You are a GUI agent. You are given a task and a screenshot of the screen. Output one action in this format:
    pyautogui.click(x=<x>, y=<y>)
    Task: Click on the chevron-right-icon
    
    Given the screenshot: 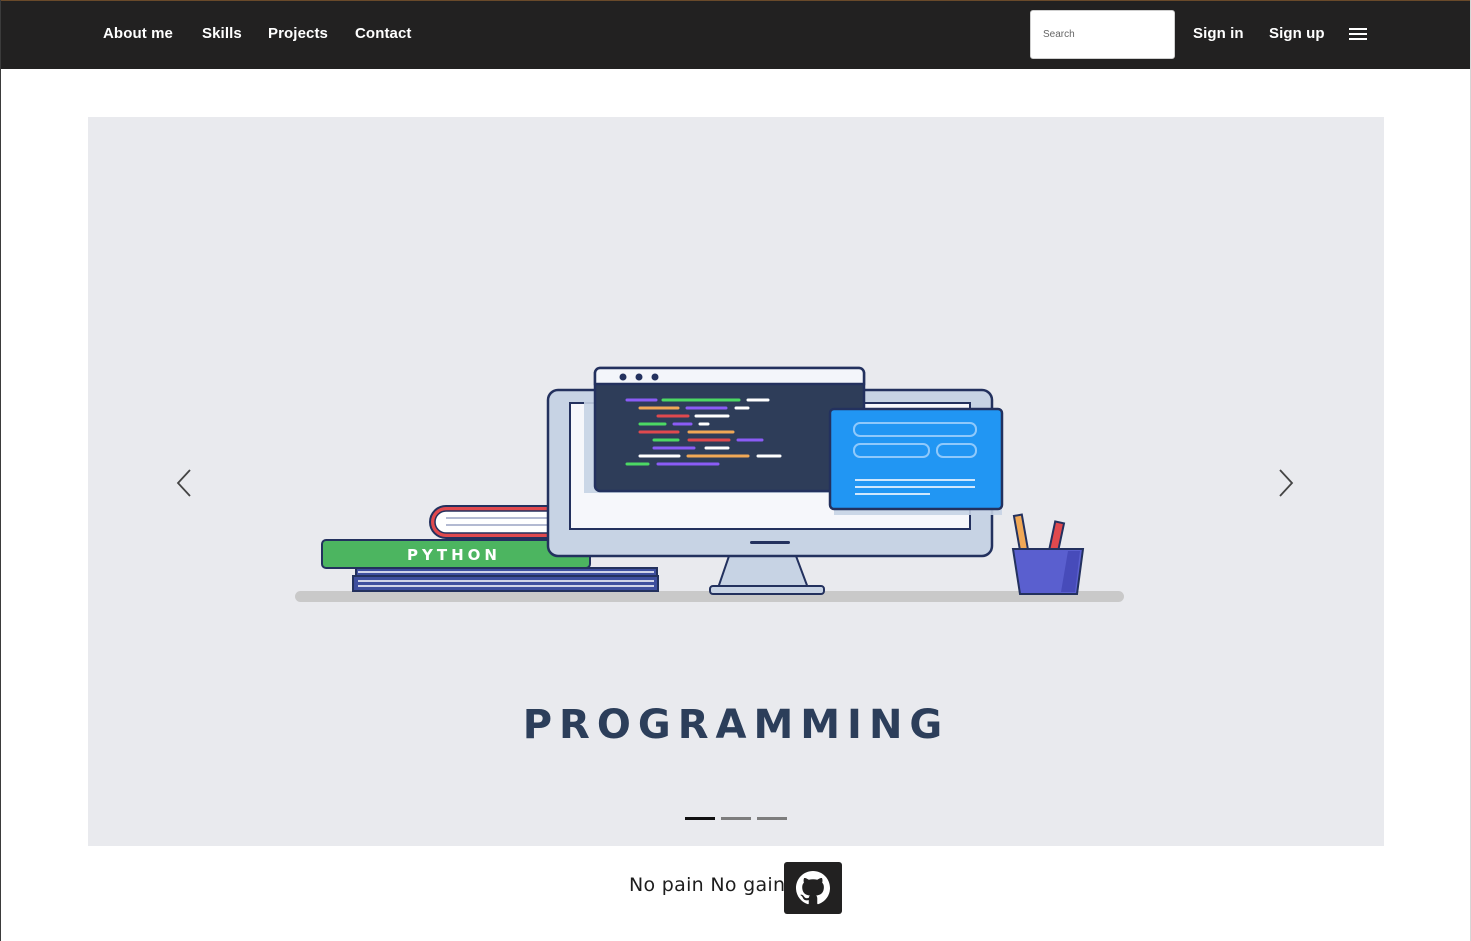 What is the action you would take?
    pyautogui.click(x=1286, y=483)
    